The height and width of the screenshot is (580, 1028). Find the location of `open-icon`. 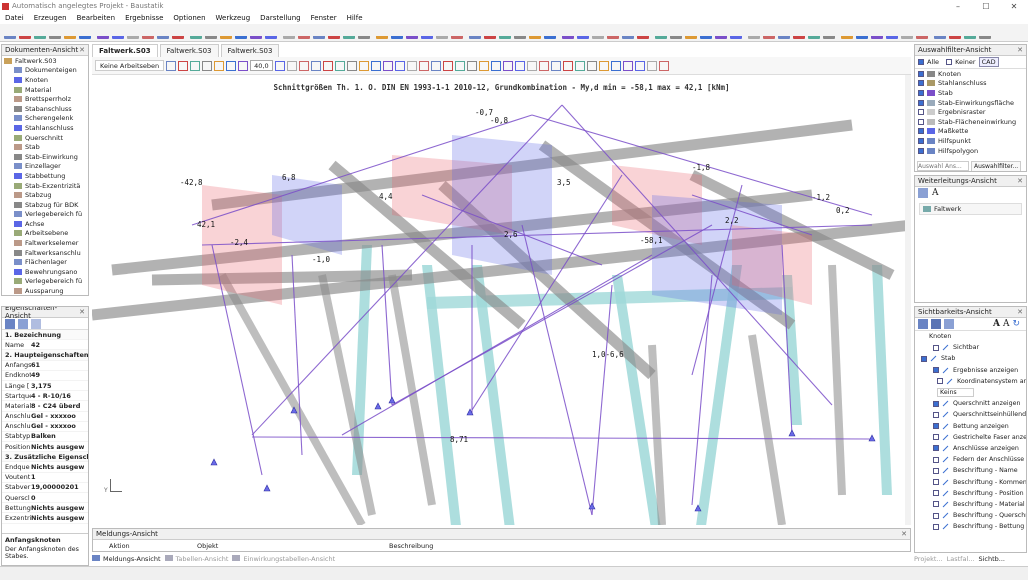

open-icon is located at coordinates (923, 324).